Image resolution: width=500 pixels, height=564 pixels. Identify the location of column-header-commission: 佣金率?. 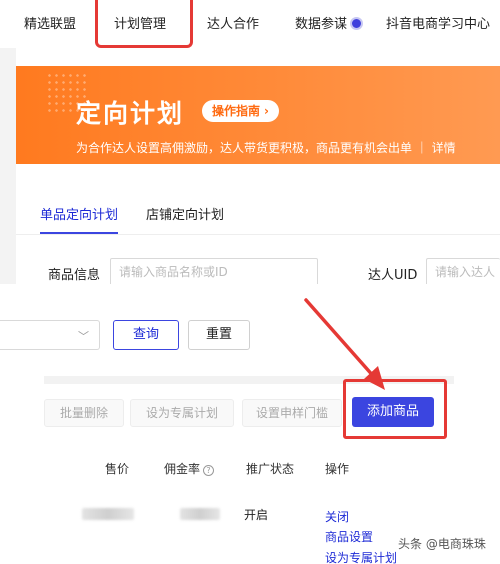
(189, 468).